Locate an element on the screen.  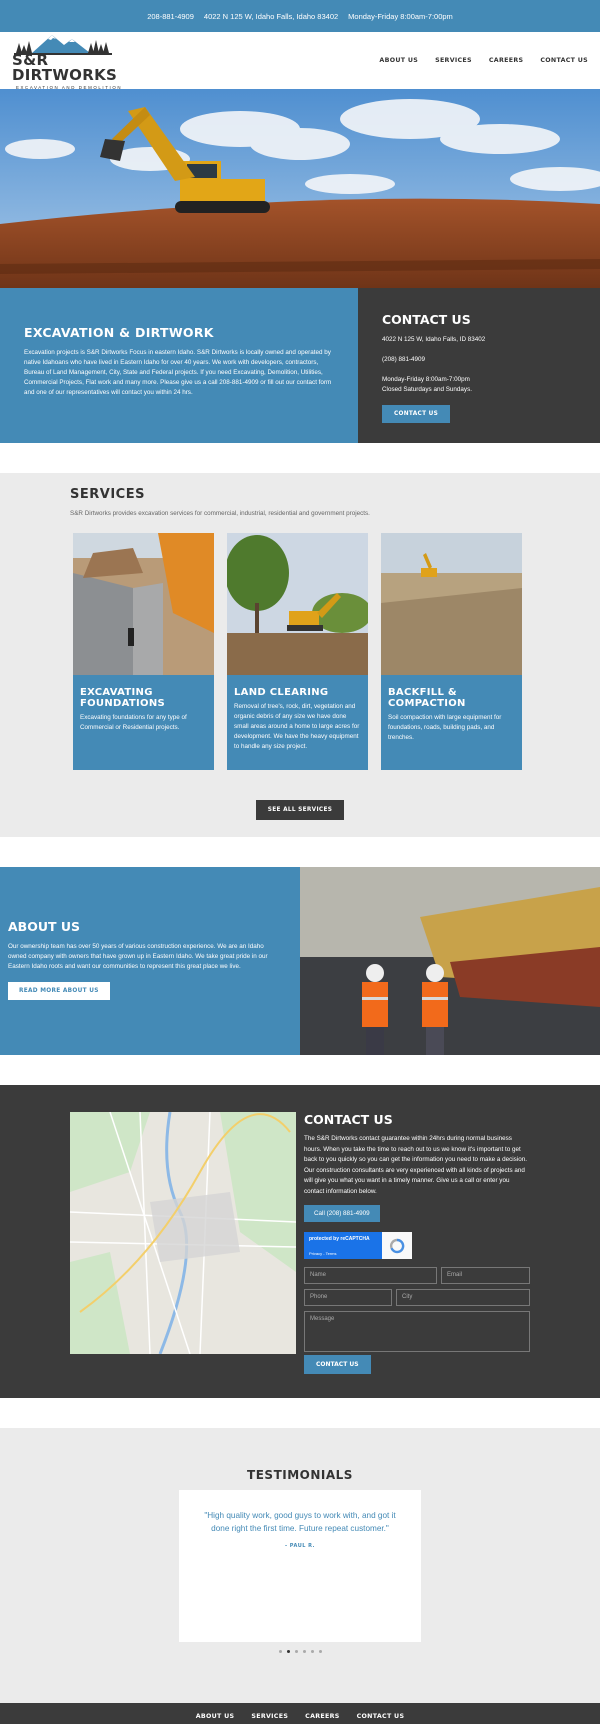
message-field: Message is located at coordinates (417, 1331).